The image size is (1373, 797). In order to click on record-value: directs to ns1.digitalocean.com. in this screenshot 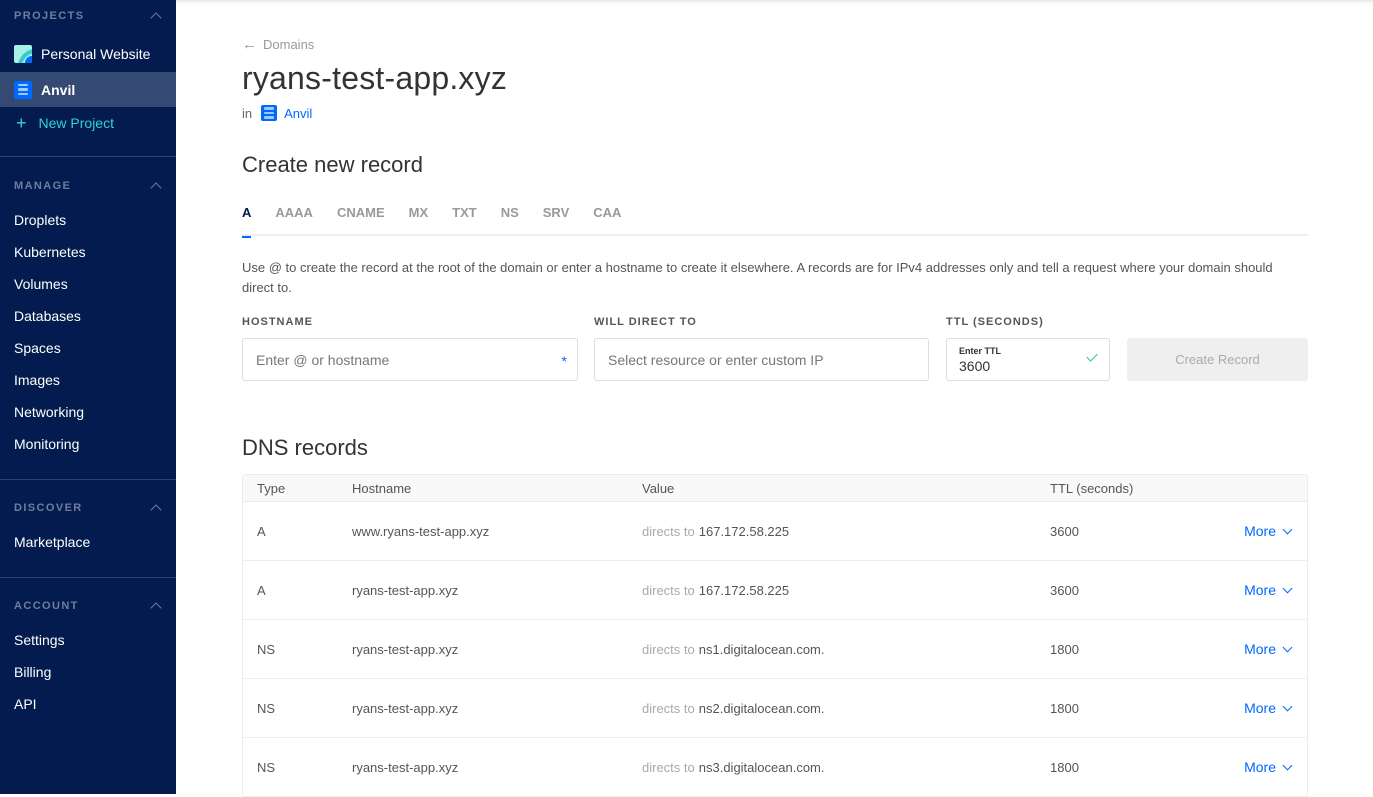, I will do `click(733, 649)`.